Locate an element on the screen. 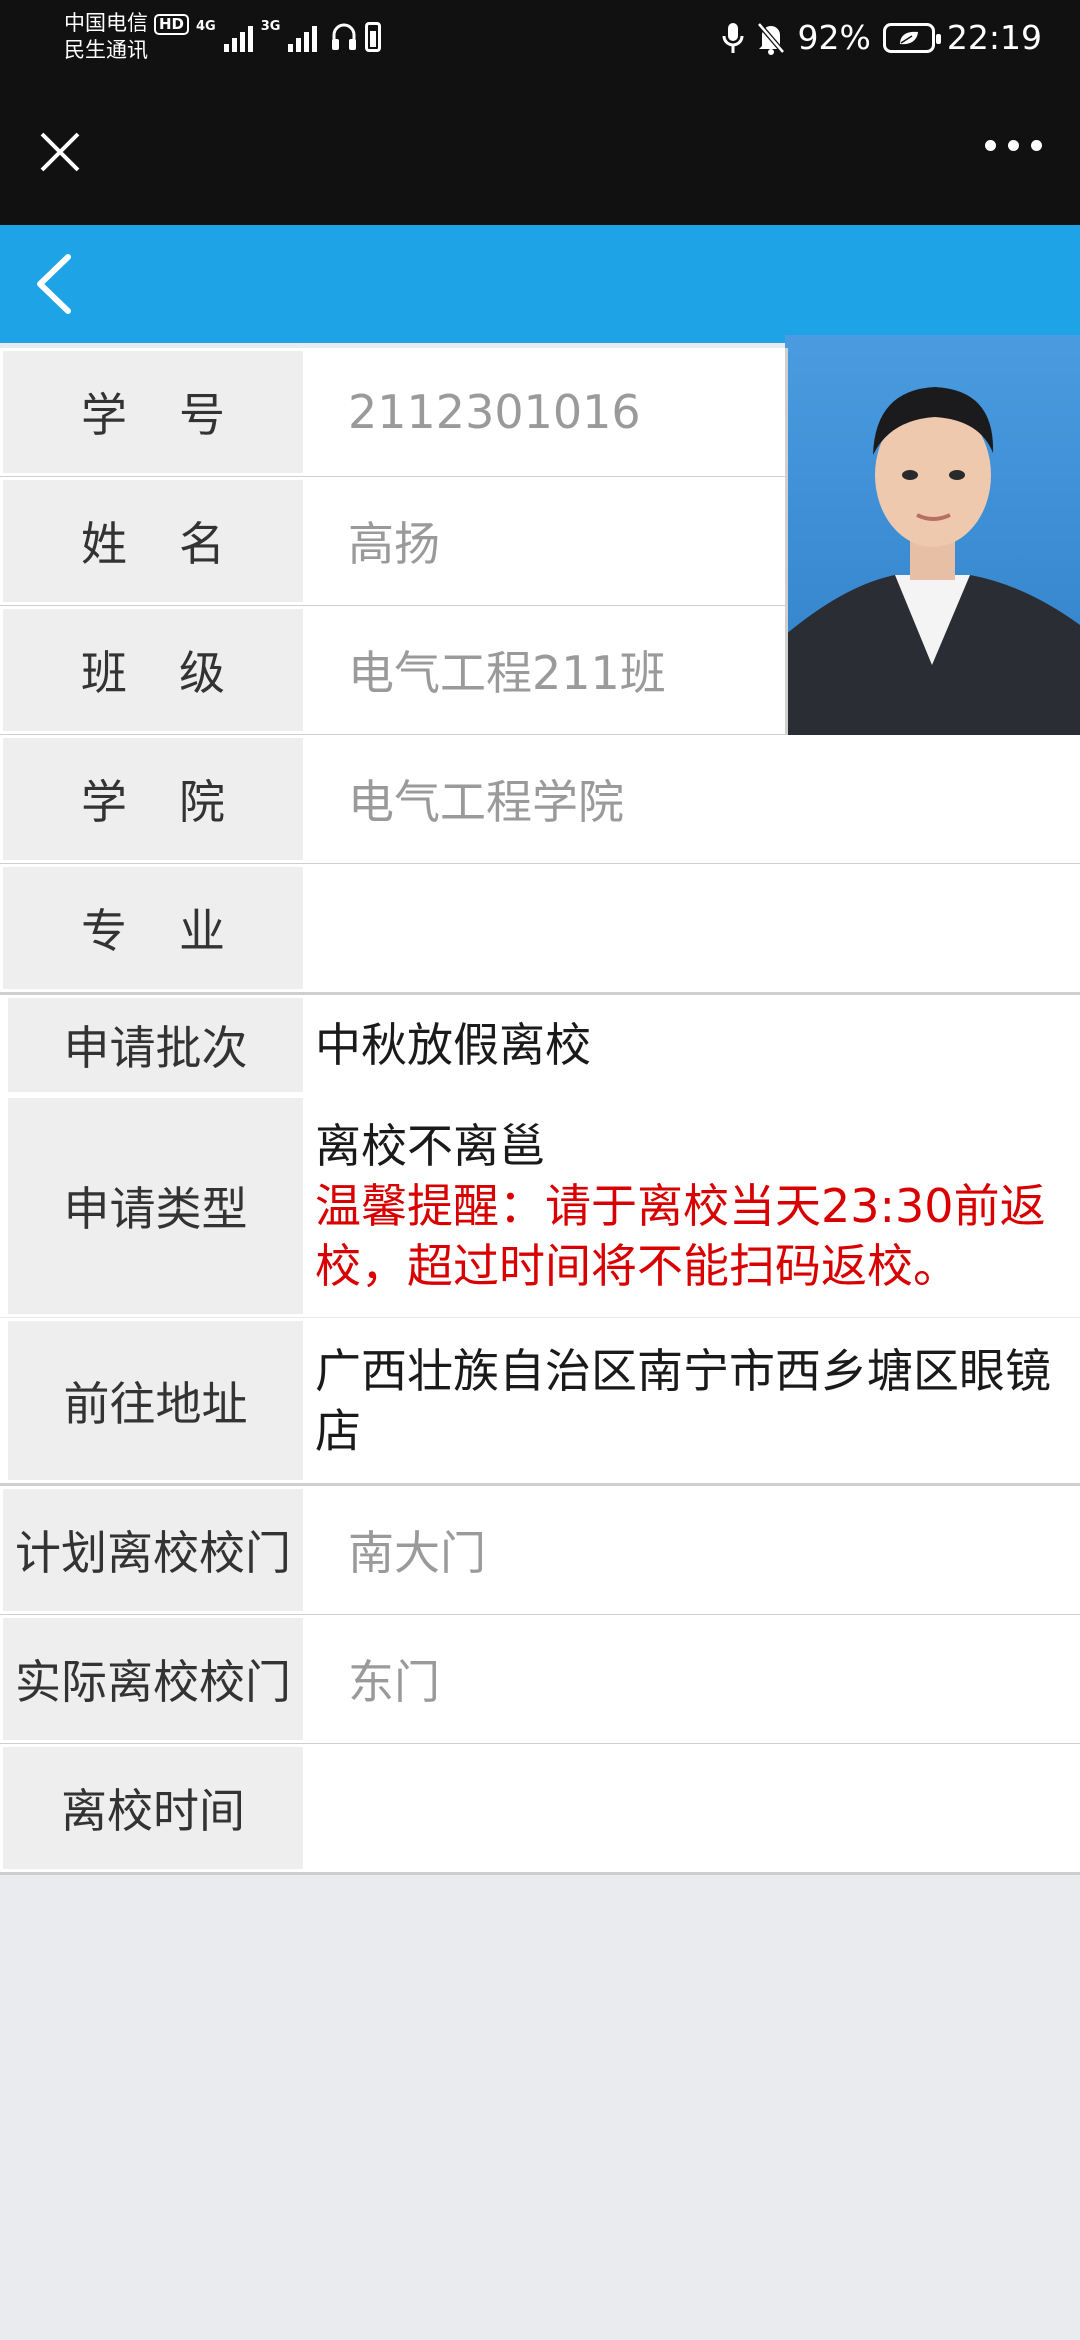  webview-title-bar is located at coordinates (540, 152).